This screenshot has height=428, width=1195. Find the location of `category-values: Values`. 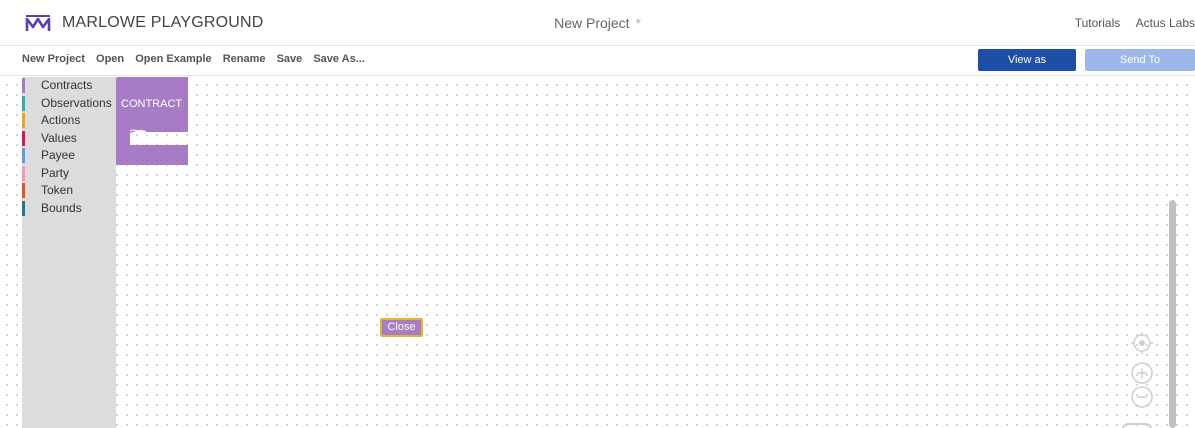

category-values: Values is located at coordinates (69, 139).